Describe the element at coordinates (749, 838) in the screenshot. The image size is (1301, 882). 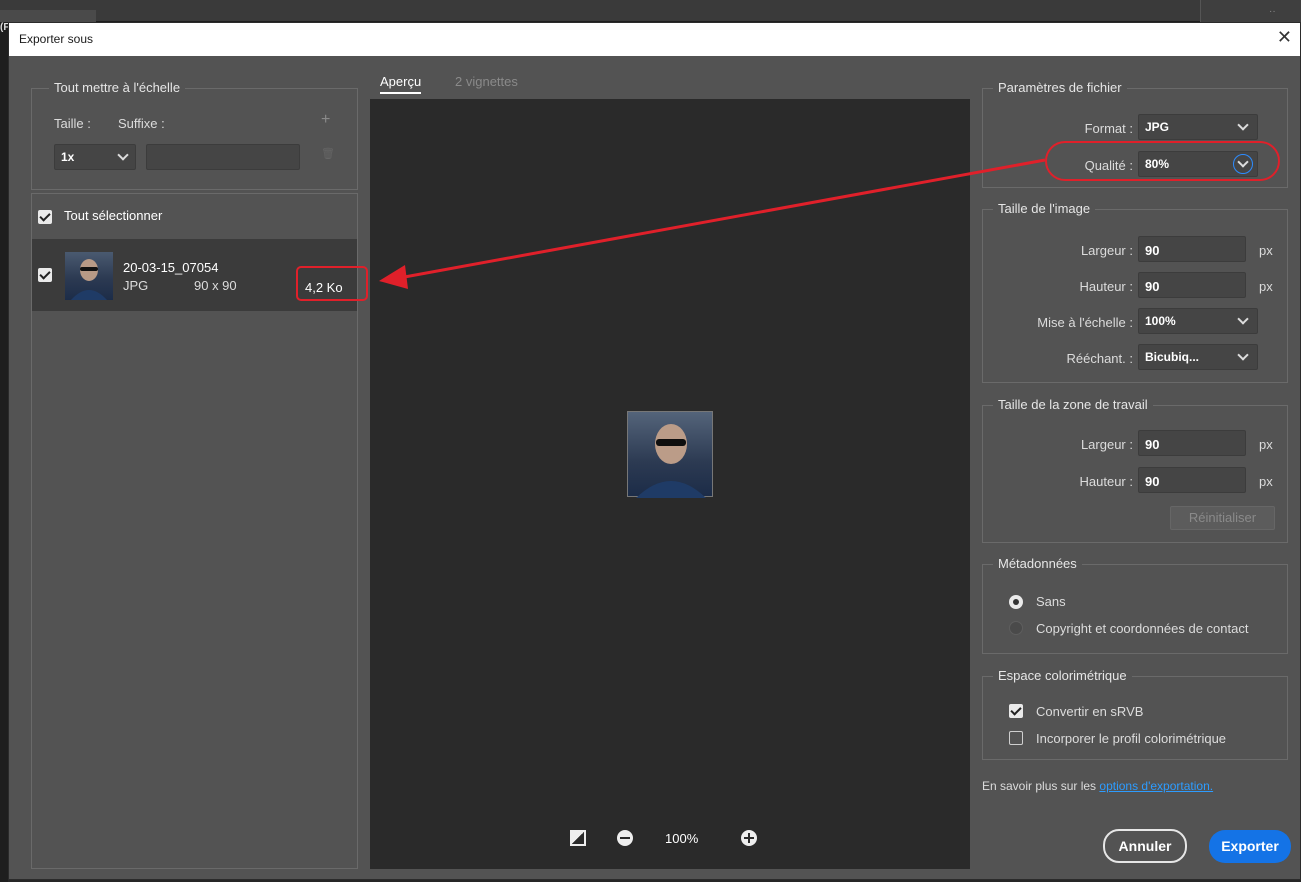
I see `zoom-in-icon` at that location.